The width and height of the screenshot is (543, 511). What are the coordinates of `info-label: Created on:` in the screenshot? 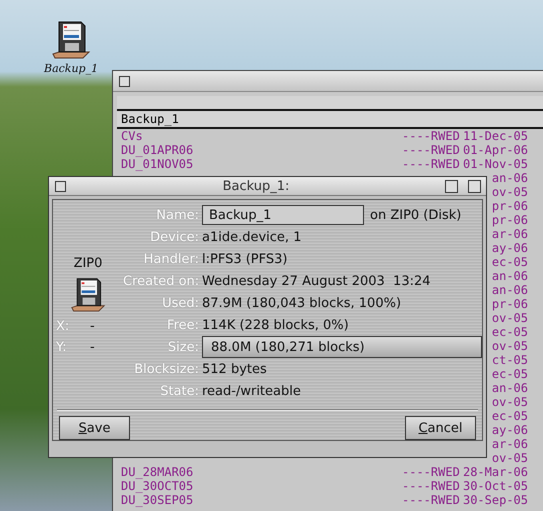 It's located at (161, 281).